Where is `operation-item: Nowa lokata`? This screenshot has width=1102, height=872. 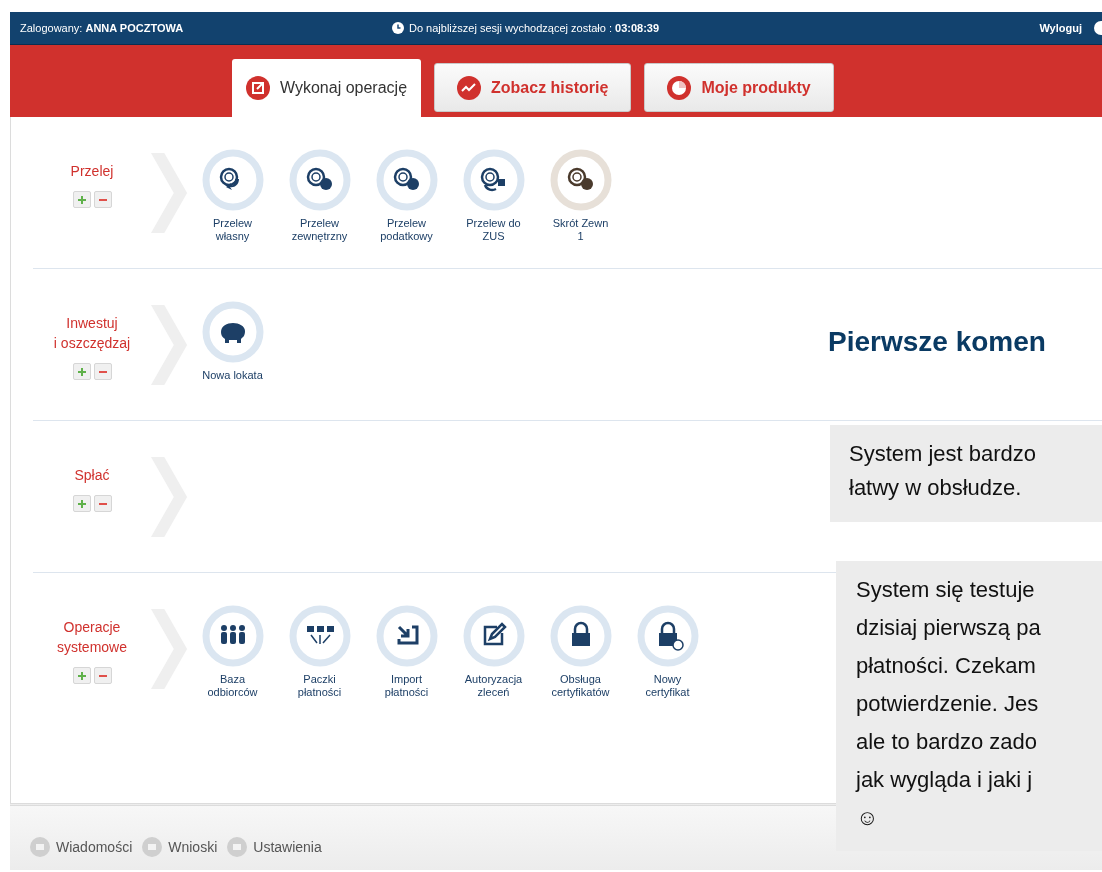
operation-item: Nowa lokata is located at coordinates (232, 341).